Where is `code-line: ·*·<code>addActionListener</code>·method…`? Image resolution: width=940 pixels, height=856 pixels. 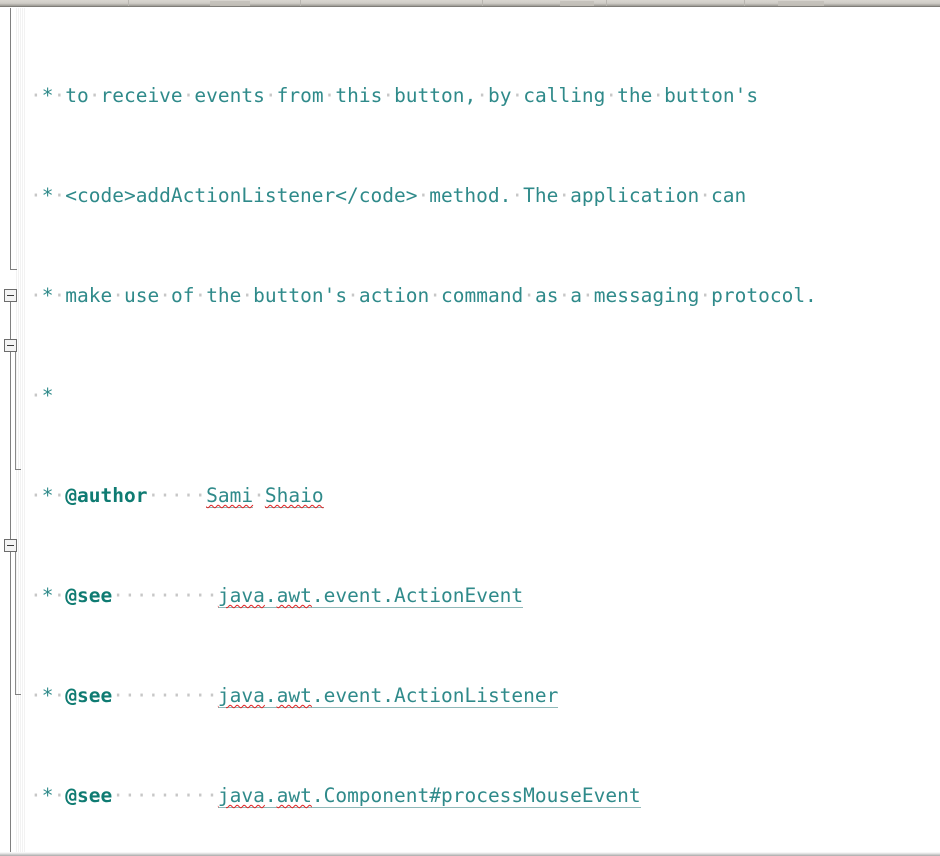
code-line: ·*·<code>addActionListener</code>·method… is located at coordinates (483, 195).